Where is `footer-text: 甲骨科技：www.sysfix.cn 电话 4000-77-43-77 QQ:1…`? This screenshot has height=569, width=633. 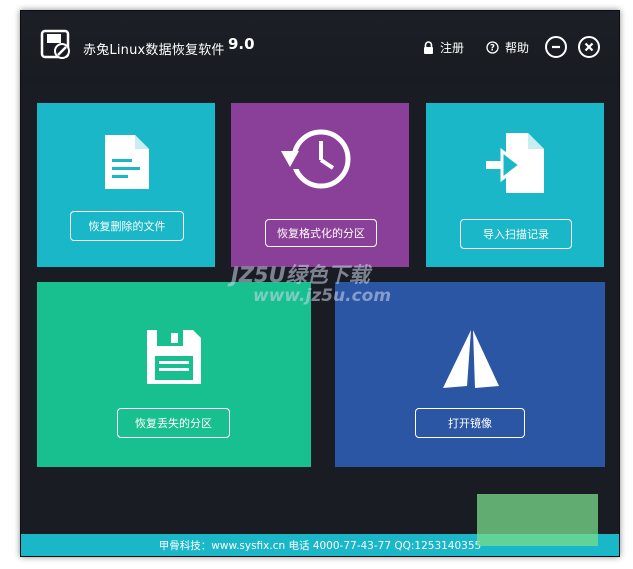 footer-text: 甲骨科技：www.sysfix.cn 电话 4000-77-43-77 QQ:1… is located at coordinates (320, 545).